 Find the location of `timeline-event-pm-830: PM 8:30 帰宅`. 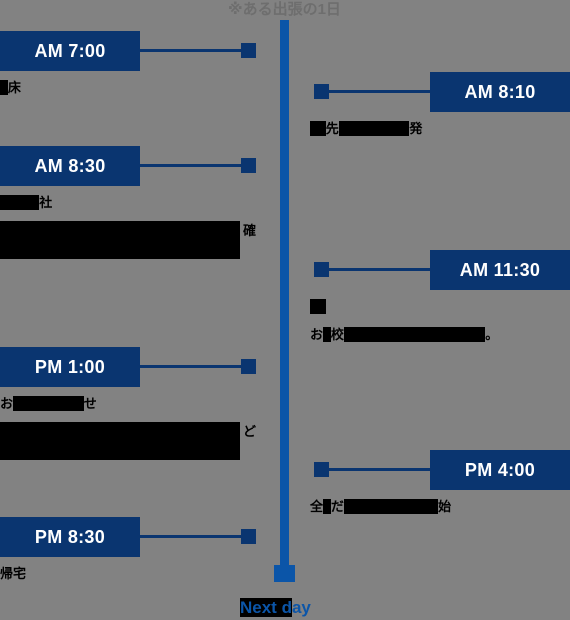

timeline-event-pm-830: PM 8:30 帰宅 is located at coordinates (129, 550).